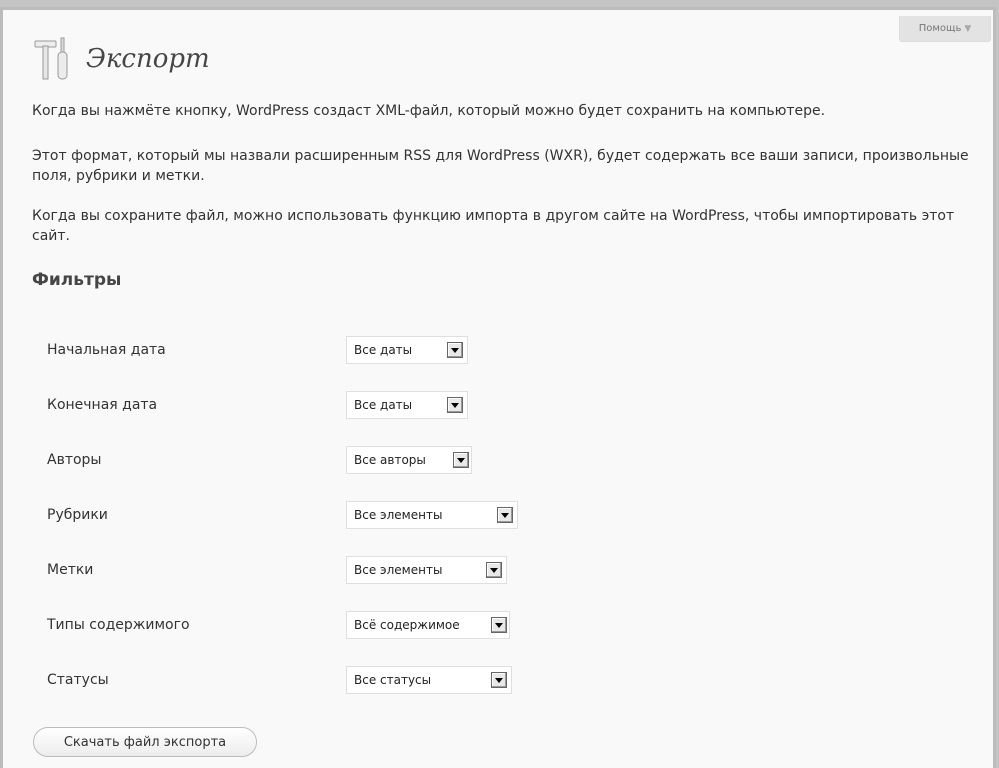  I want to click on download-export-button: Скачать файл экспорта, so click(145, 742).